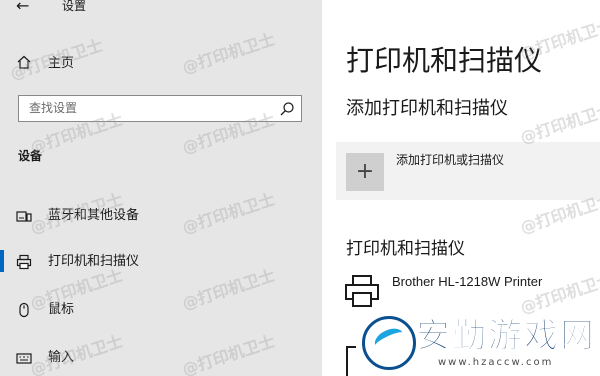 The height and width of the screenshot is (376, 600). I want to click on search-input: 查找设置, so click(160, 108).